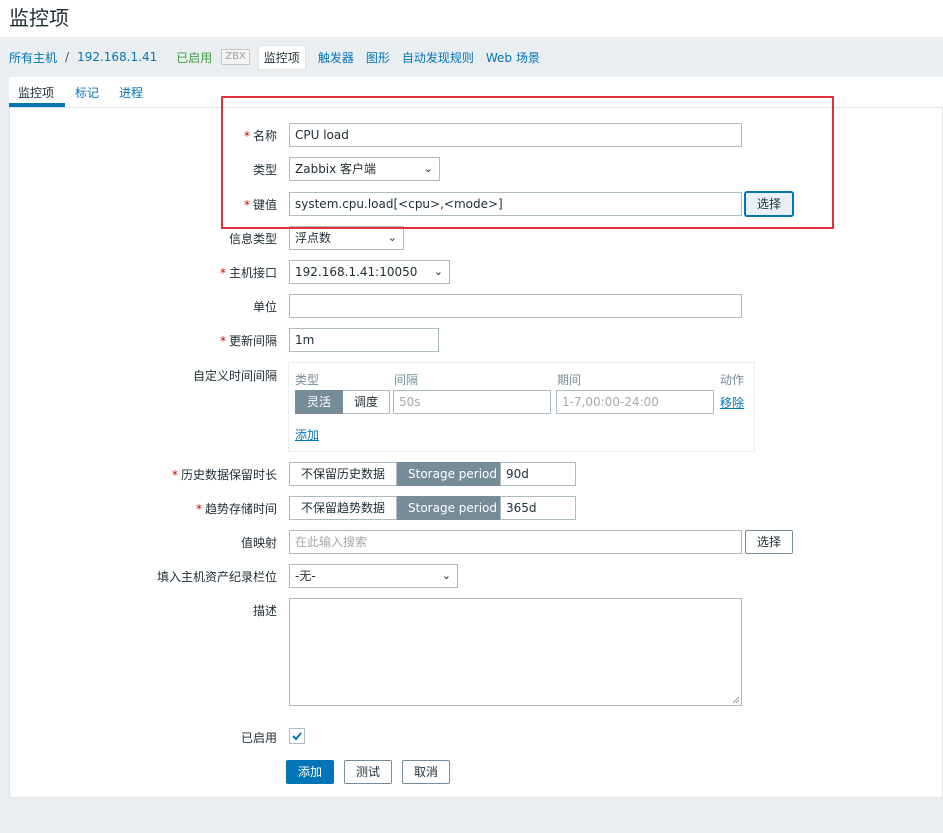 The height and width of the screenshot is (833, 943). What do you see at coordinates (33, 57) in the screenshot?
I see `breadcrumb-all-hosts: 所有主机` at bounding box center [33, 57].